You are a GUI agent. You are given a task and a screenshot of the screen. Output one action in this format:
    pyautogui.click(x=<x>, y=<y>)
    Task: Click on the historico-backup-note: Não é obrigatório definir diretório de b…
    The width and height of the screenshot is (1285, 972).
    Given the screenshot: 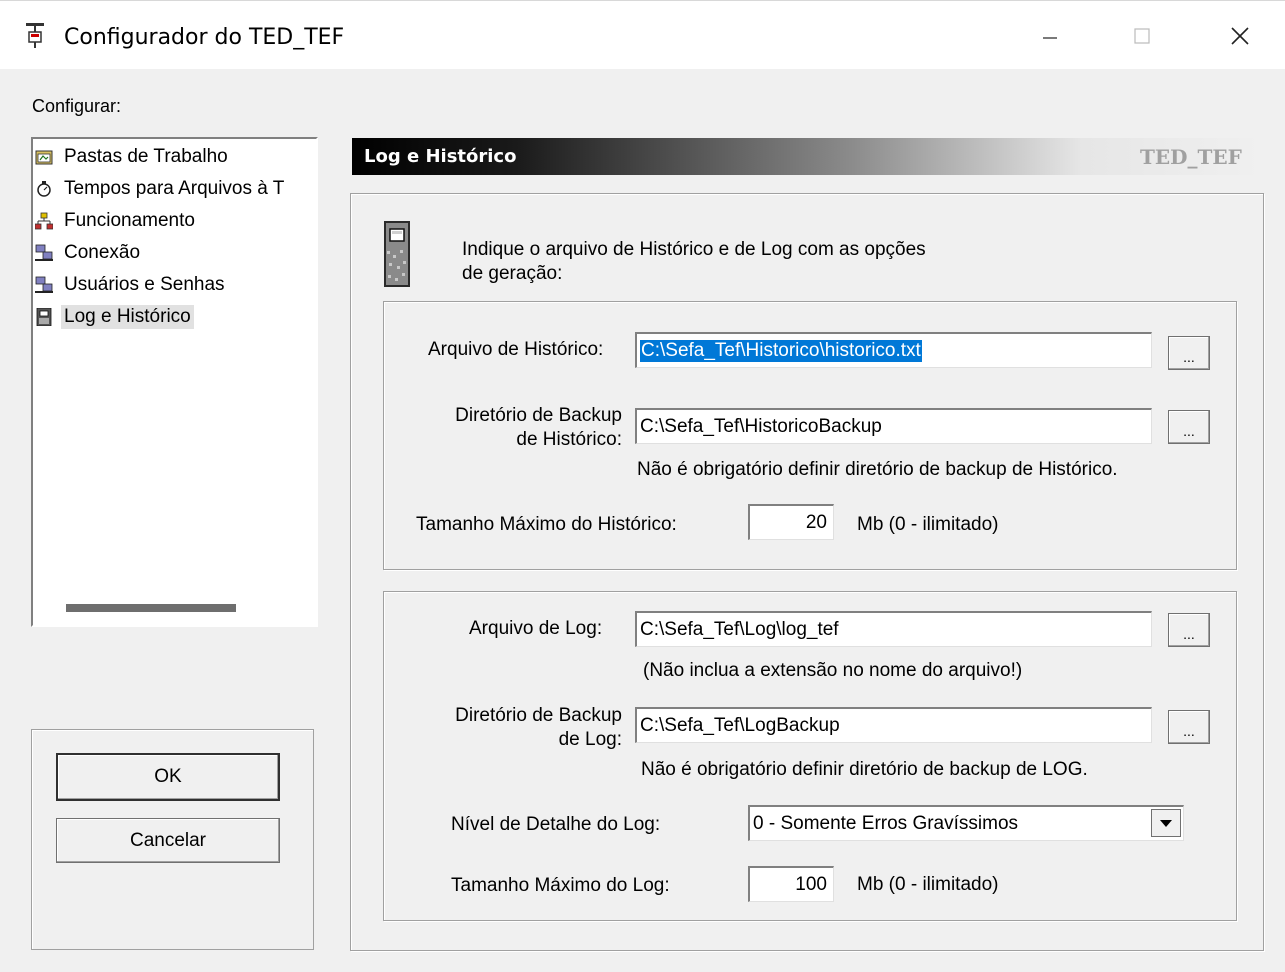 What is the action you would take?
    pyautogui.click(x=877, y=469)
    